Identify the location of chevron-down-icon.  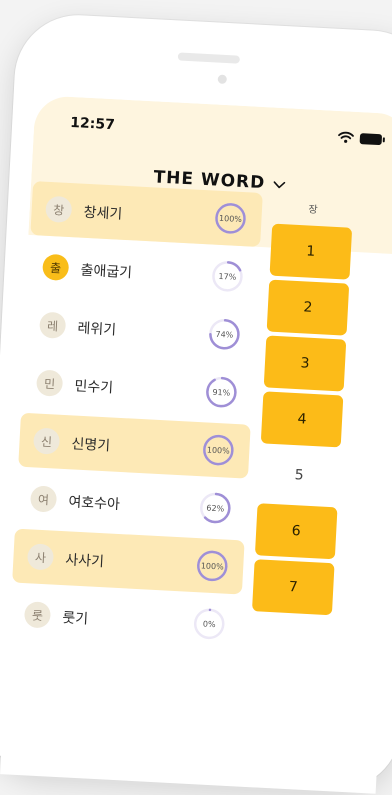
(279, 184).